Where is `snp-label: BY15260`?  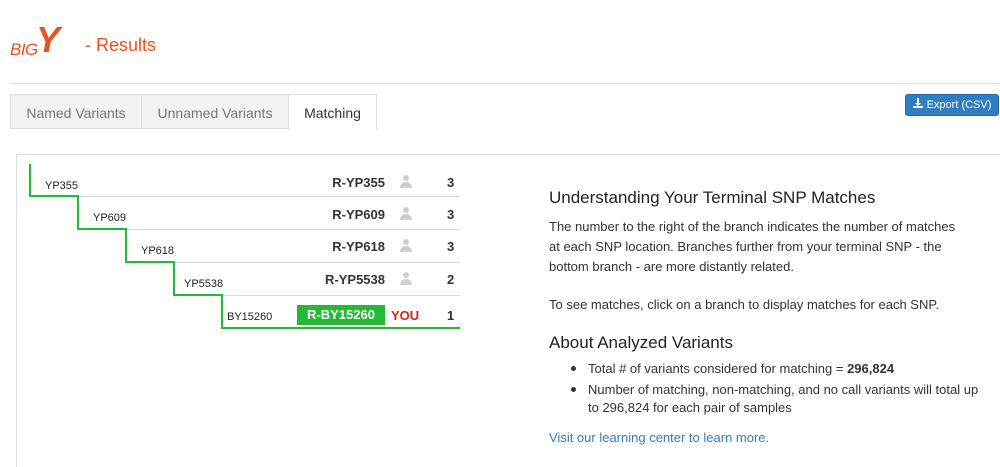 snp-label: BY15260 is located at coordinates (250, 317).